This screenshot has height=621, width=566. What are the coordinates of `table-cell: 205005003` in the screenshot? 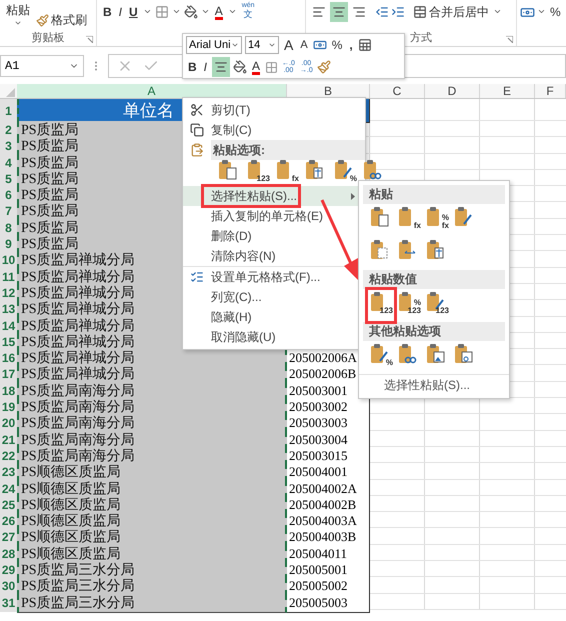 It's located at (328, 603).